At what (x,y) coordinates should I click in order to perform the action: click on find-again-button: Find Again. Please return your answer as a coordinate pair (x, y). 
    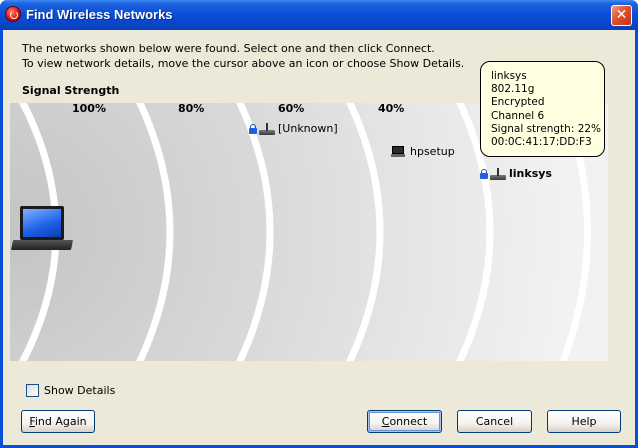
    Looking at the image, I should click on (58, 421).